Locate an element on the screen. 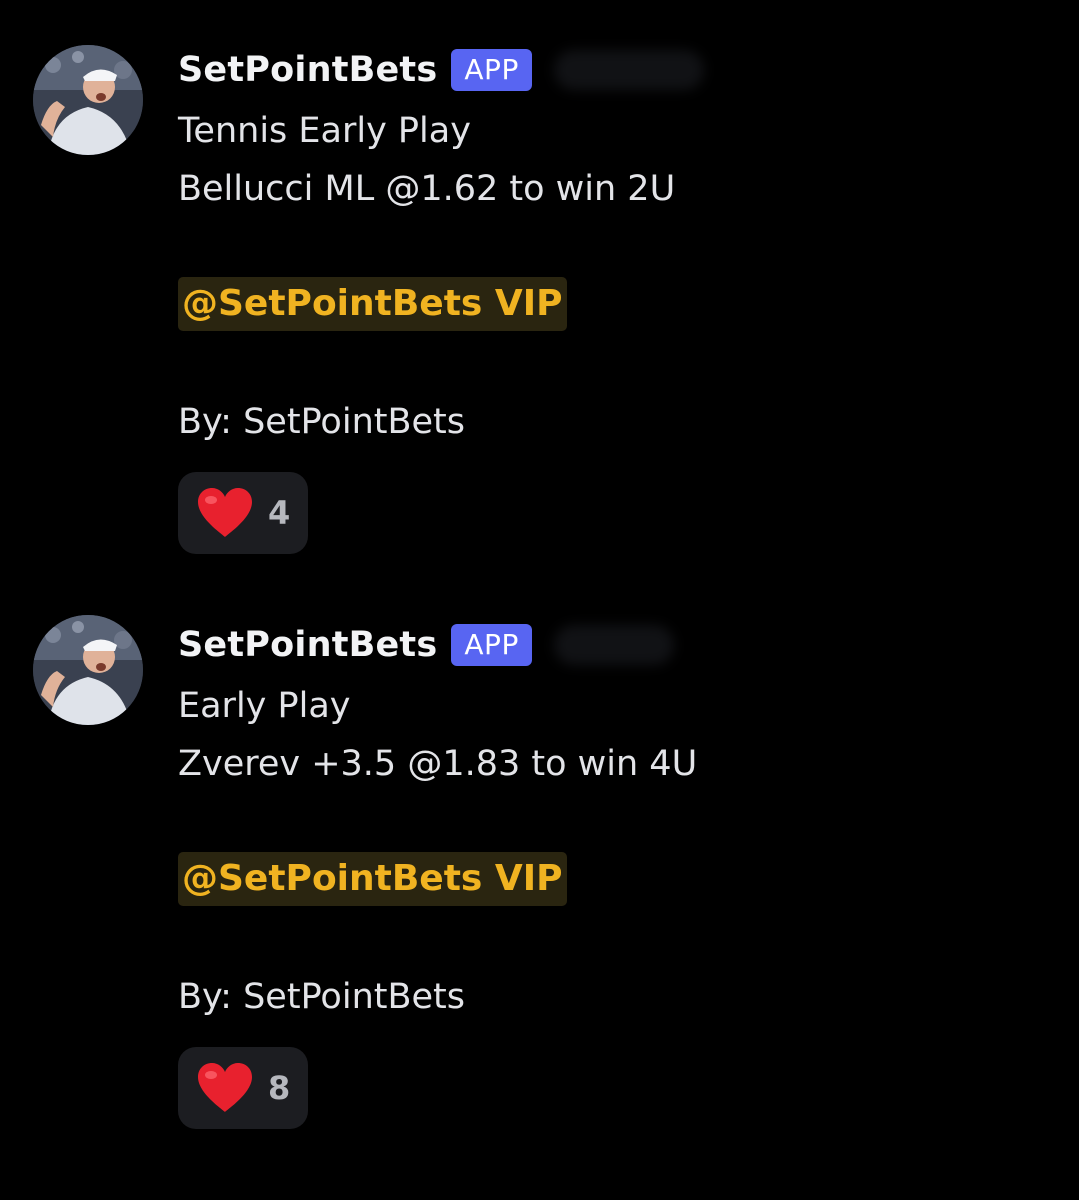 The height and width of the screenshot is (1200, 1079). reaction-button: 4 is located at coordinates (243, 513).